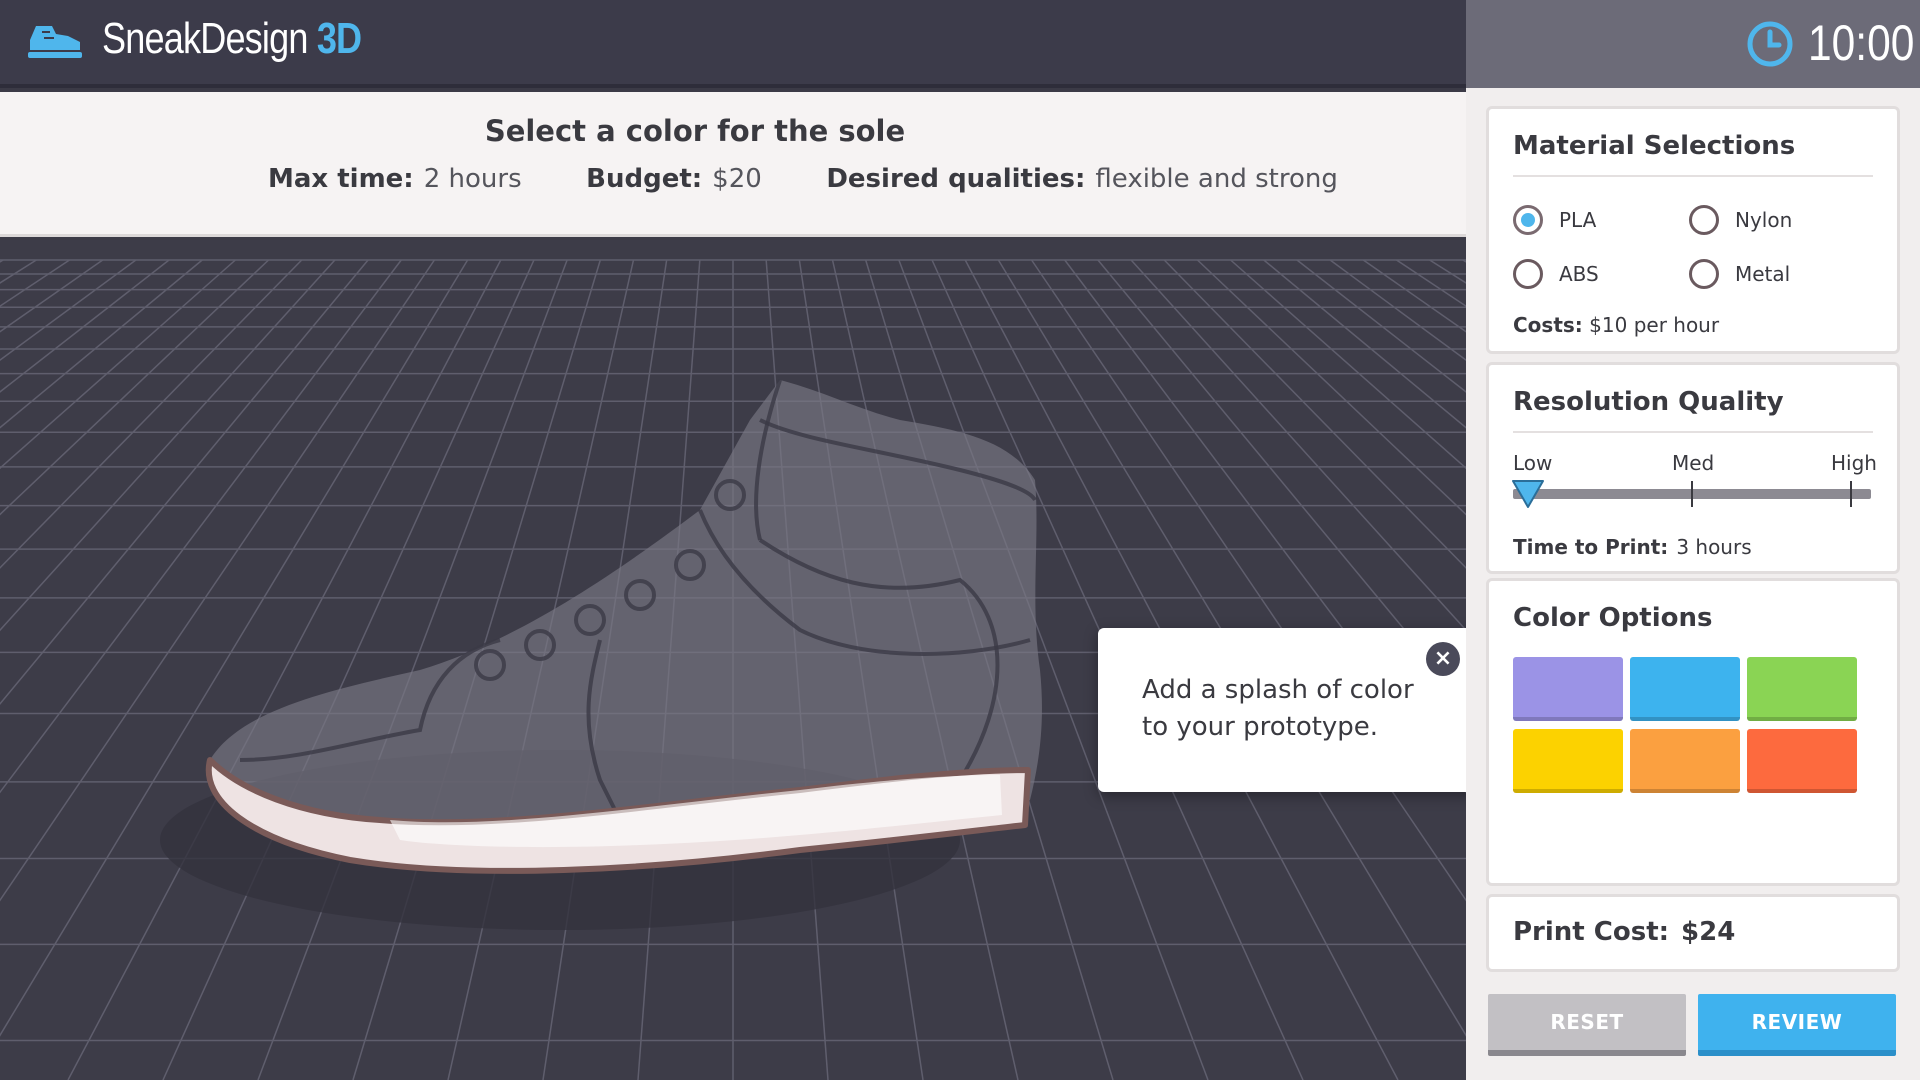  I want to click on radio-label: Metal, so click(1763, 274).